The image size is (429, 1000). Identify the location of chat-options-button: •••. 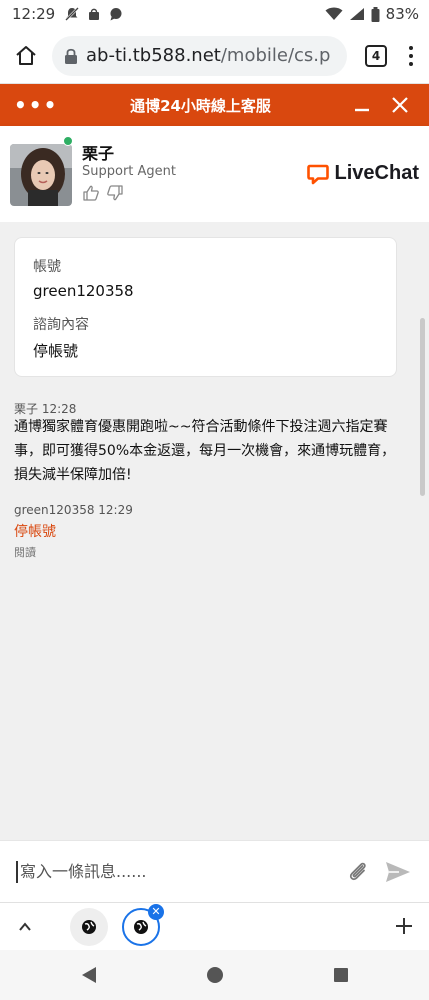
(35, 105).